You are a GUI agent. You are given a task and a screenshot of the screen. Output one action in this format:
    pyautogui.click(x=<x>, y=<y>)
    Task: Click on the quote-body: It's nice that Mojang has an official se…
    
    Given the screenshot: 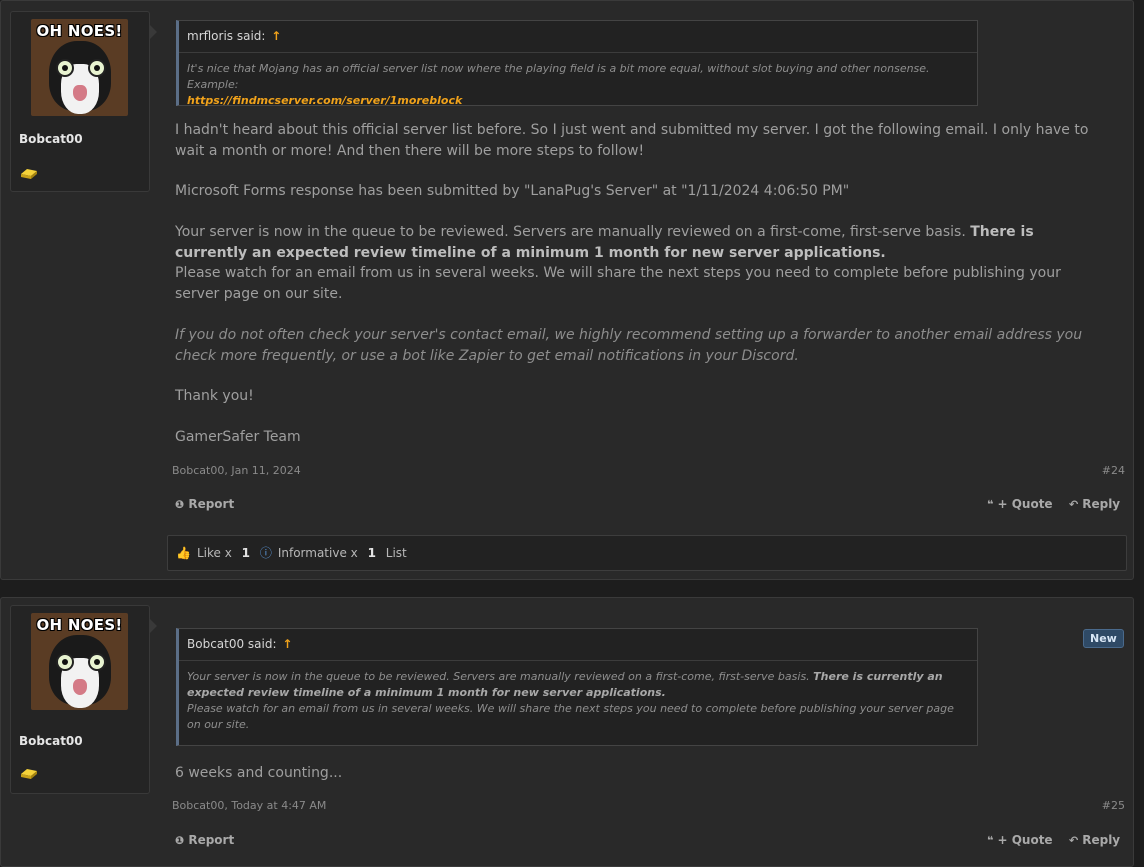 What is the action you would take?
    pyautogui.click(x=578, y=81)
    